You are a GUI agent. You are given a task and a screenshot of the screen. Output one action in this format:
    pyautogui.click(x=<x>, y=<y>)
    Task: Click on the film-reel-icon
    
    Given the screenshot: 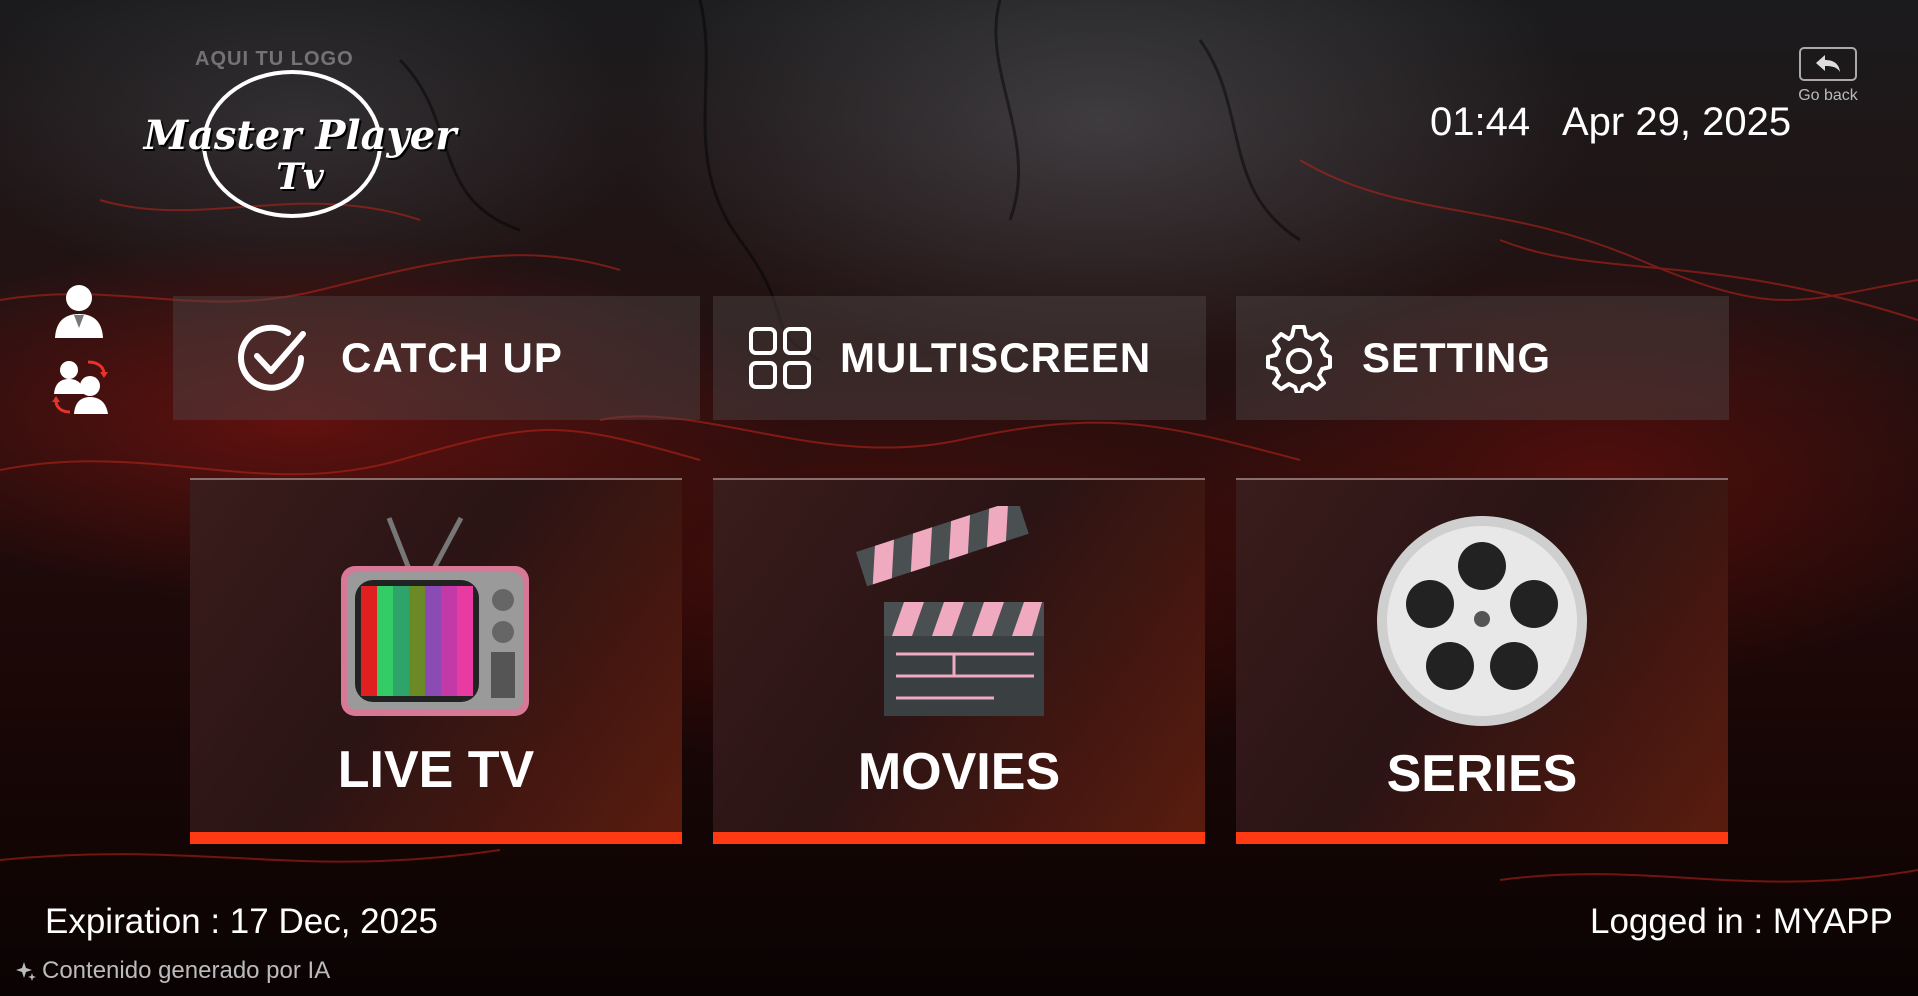 What is the action you would take?
    pyautogui.click(x=1482, y=621)
    